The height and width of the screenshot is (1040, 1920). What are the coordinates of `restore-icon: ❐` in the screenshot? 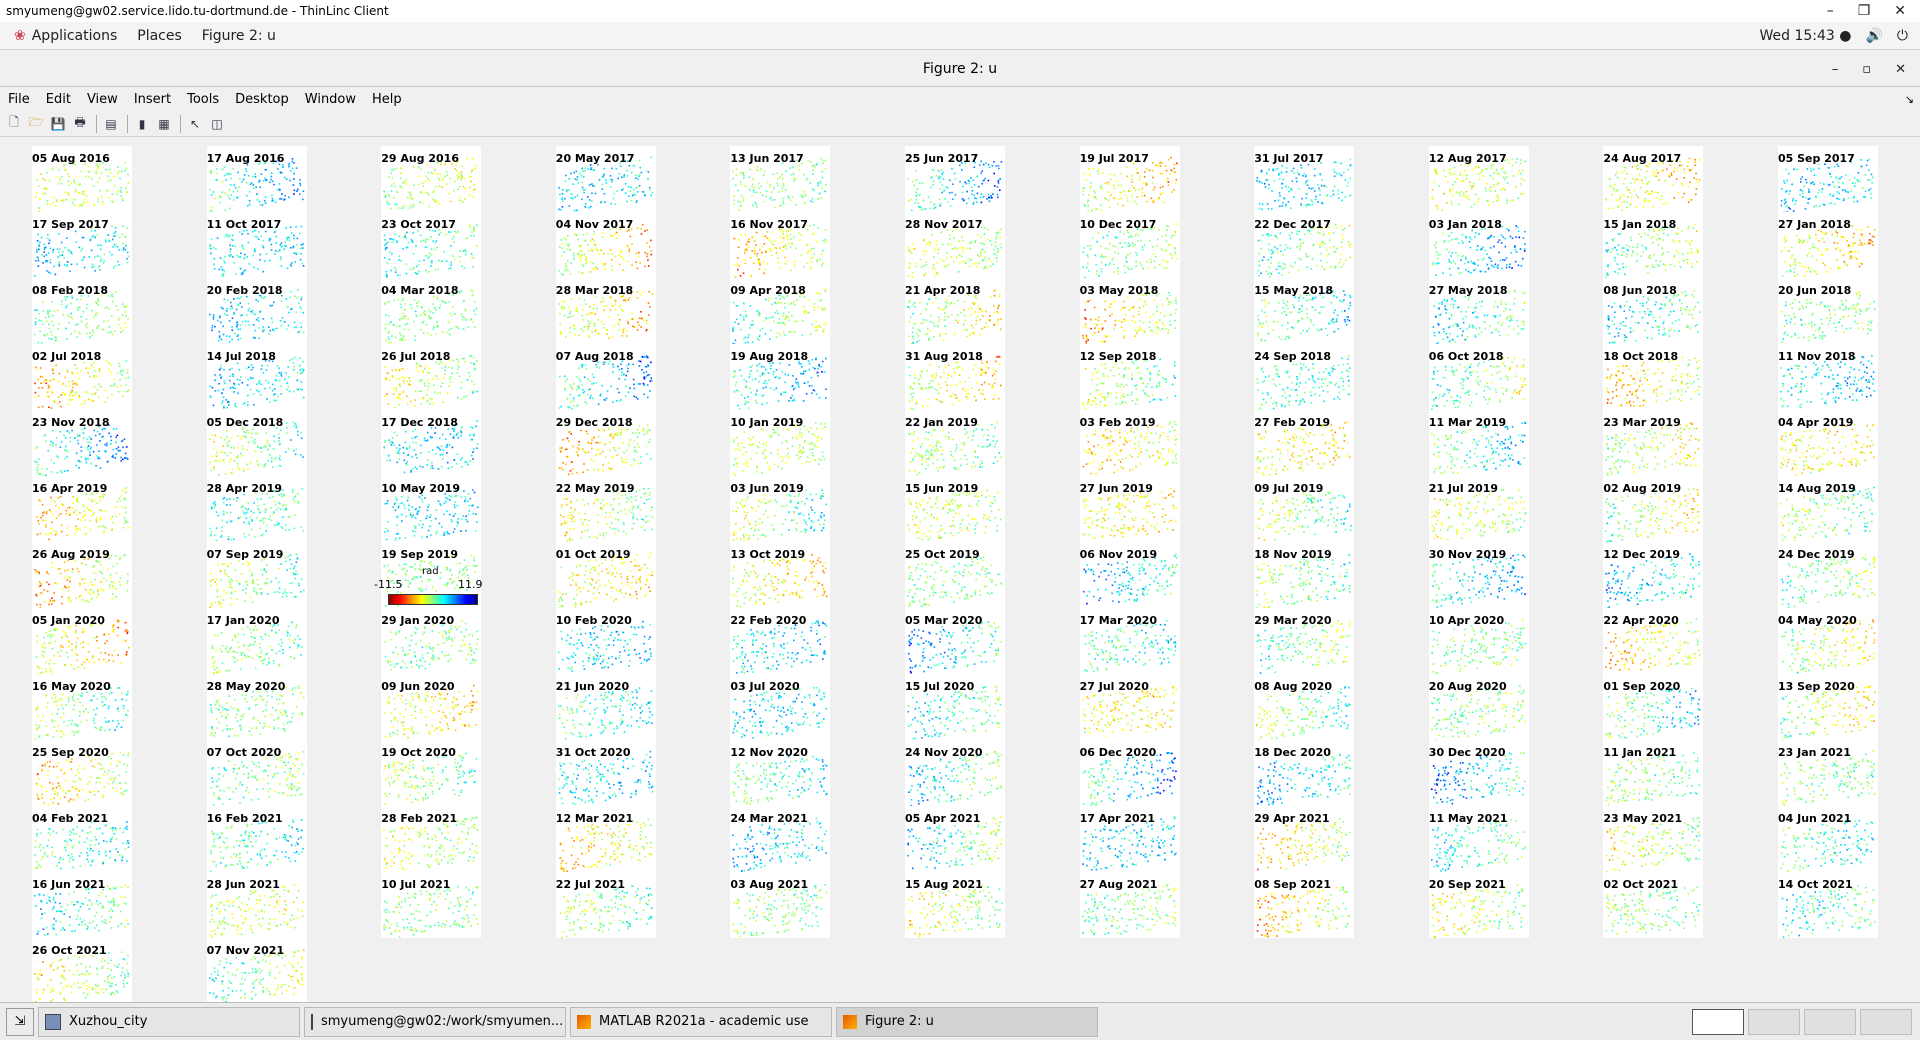 It's located at (1864, 11).